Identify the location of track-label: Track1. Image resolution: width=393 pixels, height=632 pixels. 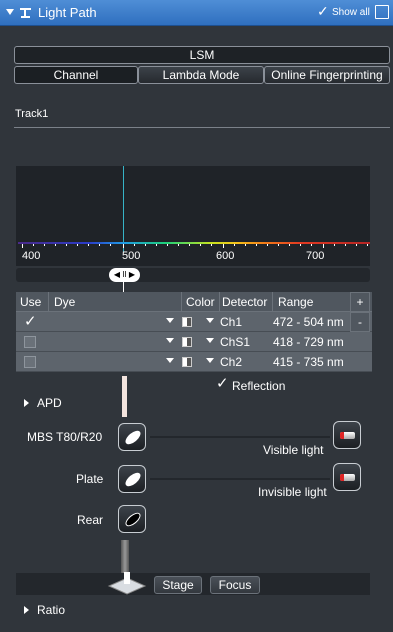
(32, 114).